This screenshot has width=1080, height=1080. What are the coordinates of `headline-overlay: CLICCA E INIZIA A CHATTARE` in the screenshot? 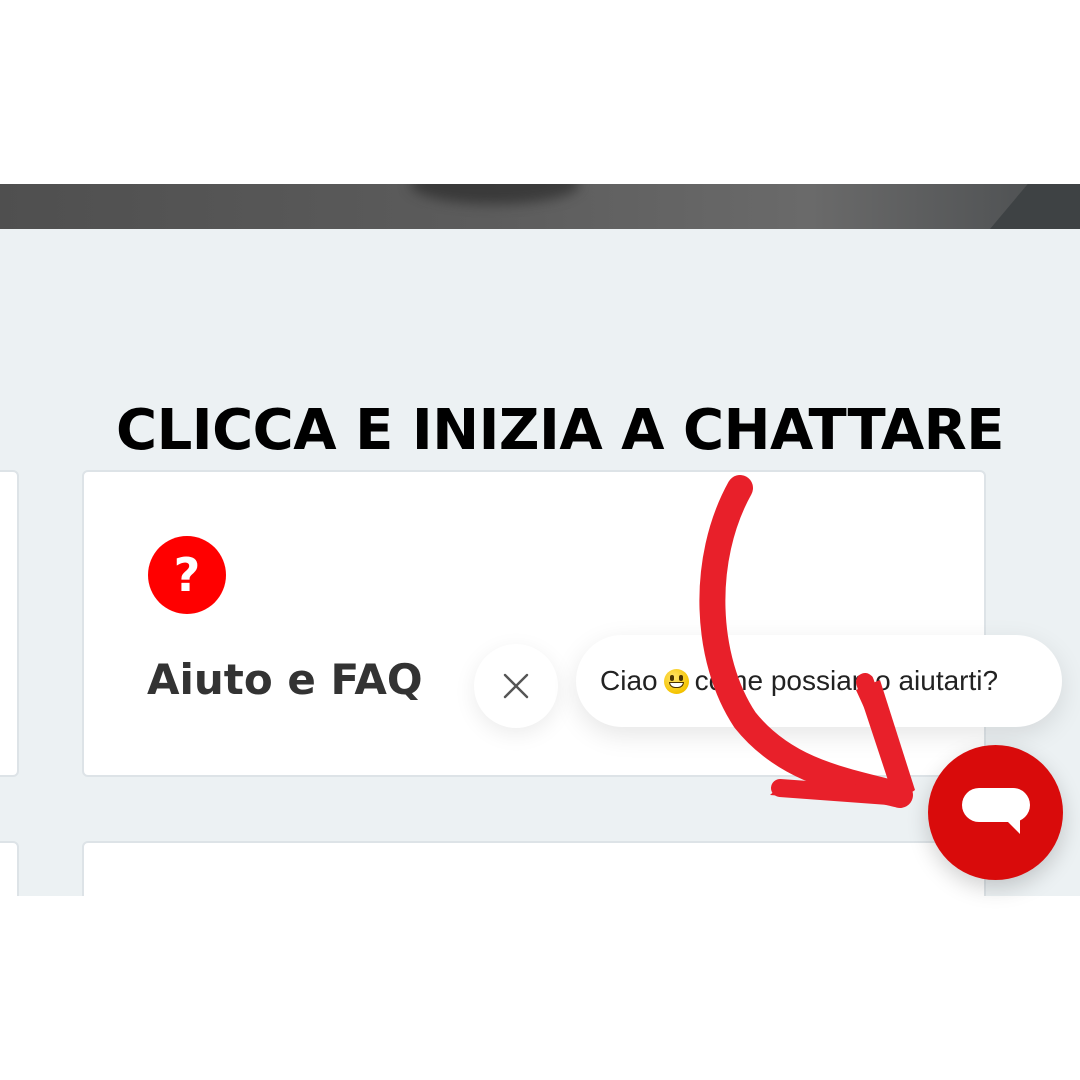 It's located at (560, 430).